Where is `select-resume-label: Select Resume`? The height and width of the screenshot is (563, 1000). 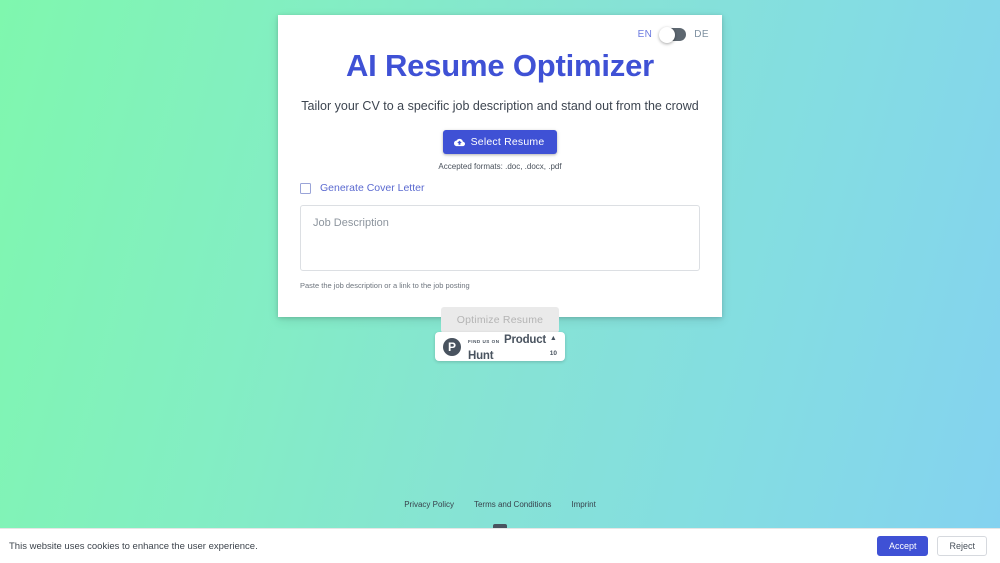 select-resume-label: Select Resume is located at coordinates (507, 142).